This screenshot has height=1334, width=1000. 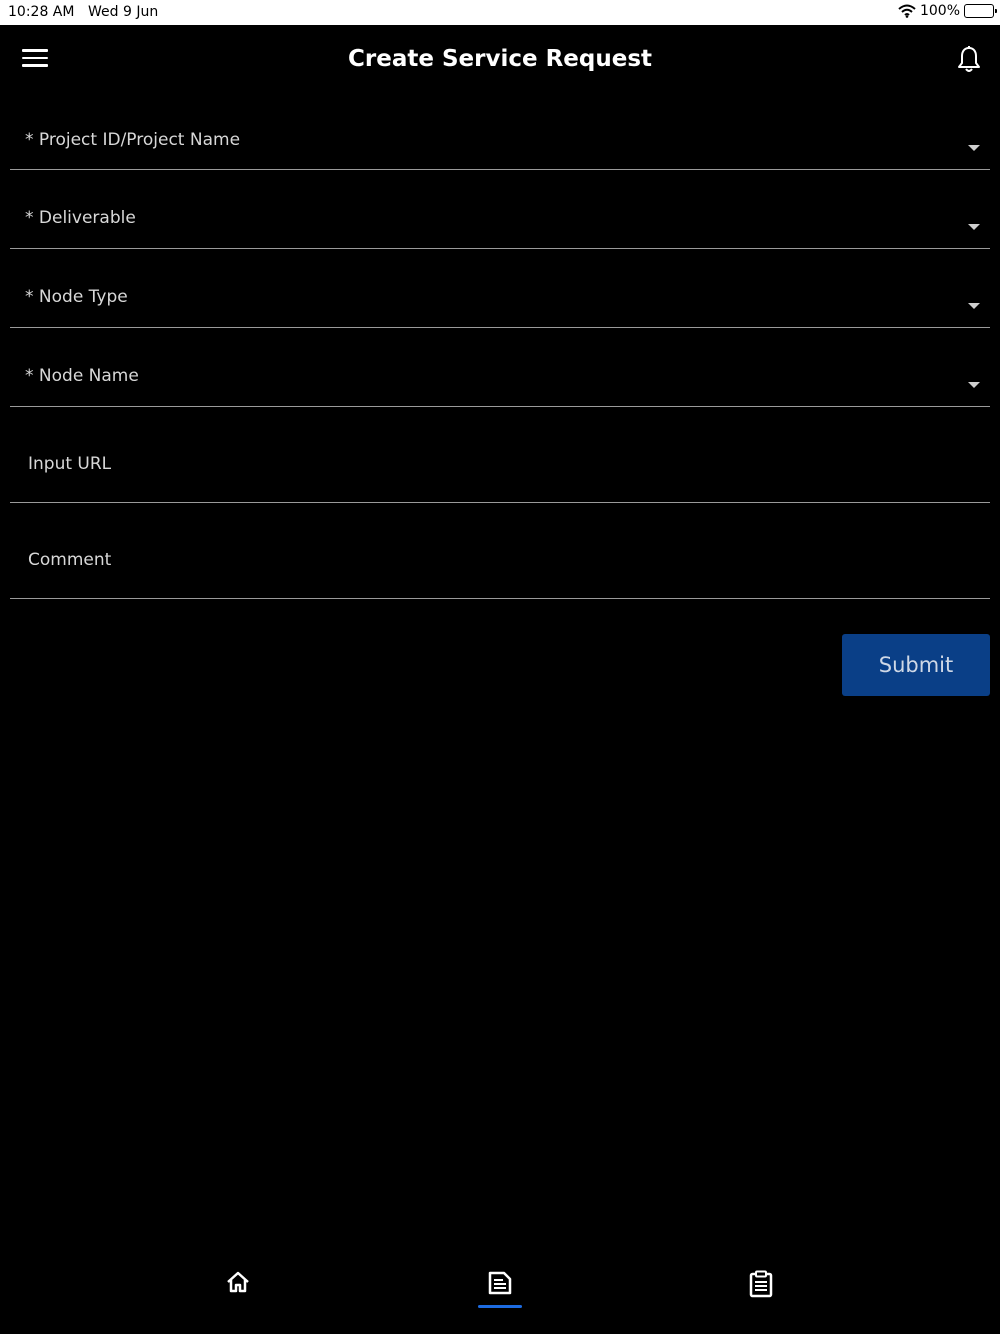 I want to click on home-icon, so click(x=238, y=1292).